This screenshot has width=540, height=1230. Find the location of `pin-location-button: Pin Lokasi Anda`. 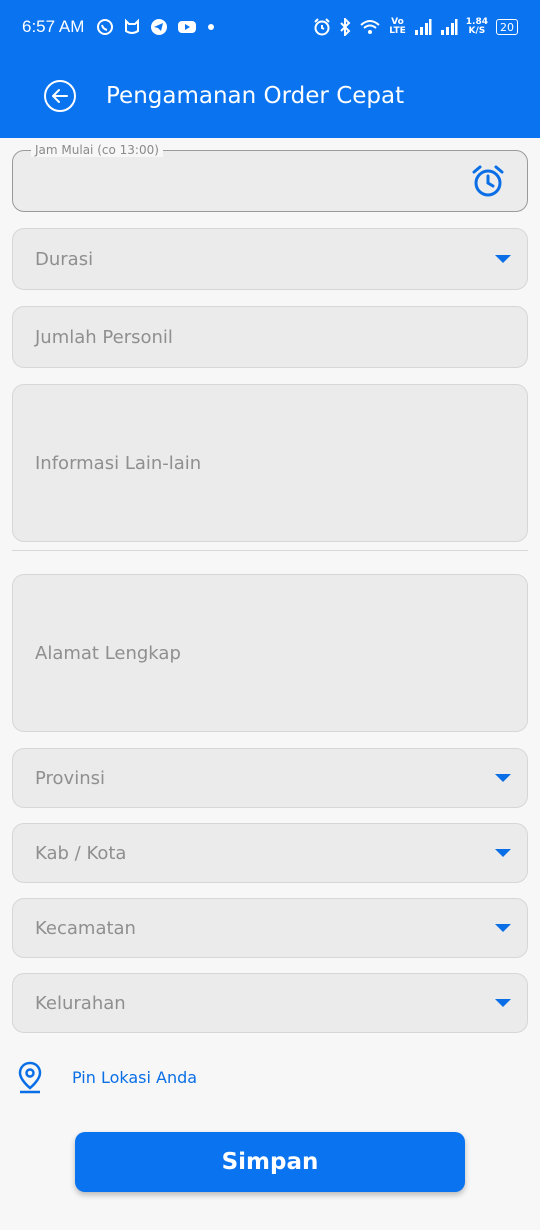

pin-location-button: Pin Lokasi Anda is located at coordinates (106, 1077).